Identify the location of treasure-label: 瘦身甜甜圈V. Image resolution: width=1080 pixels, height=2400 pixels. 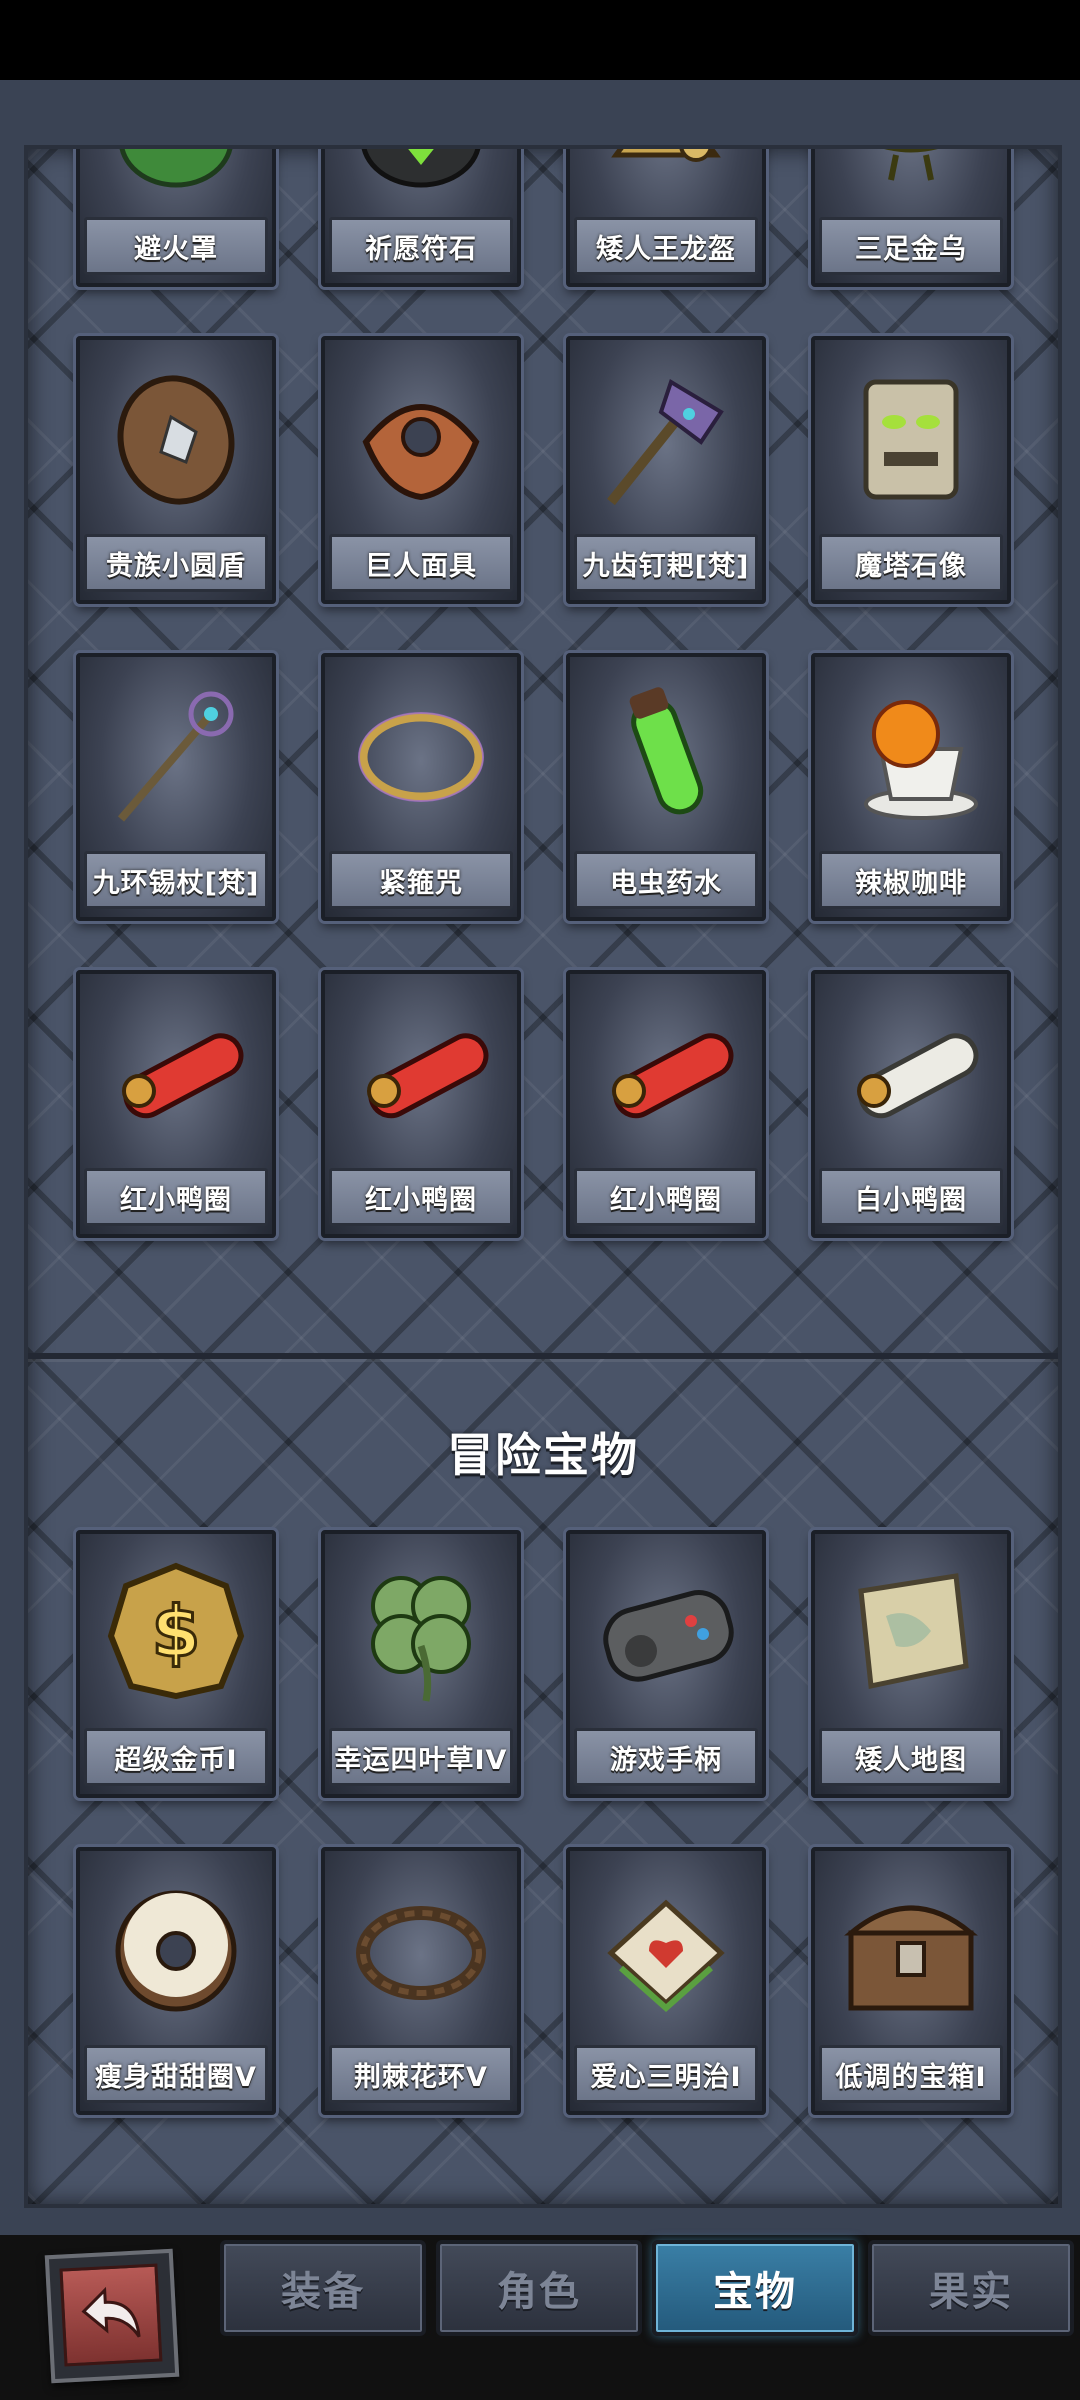
(176, 2074).